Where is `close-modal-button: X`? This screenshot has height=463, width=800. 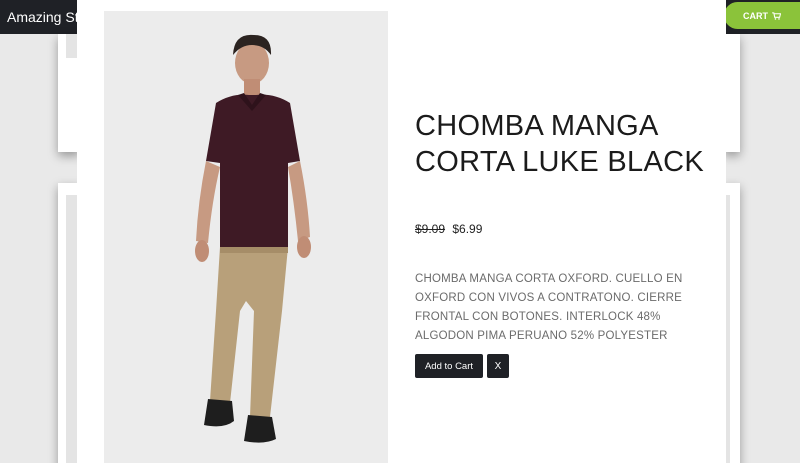 close-modal-button: X is located at coordinates (498, 366).